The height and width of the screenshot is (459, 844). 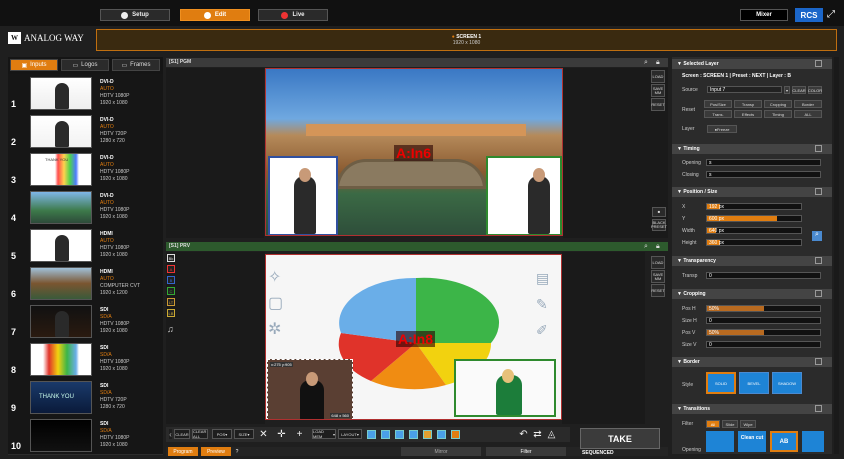 I want to click on program-save-mm-button: SAVE MM, so click(x=658, y=90).